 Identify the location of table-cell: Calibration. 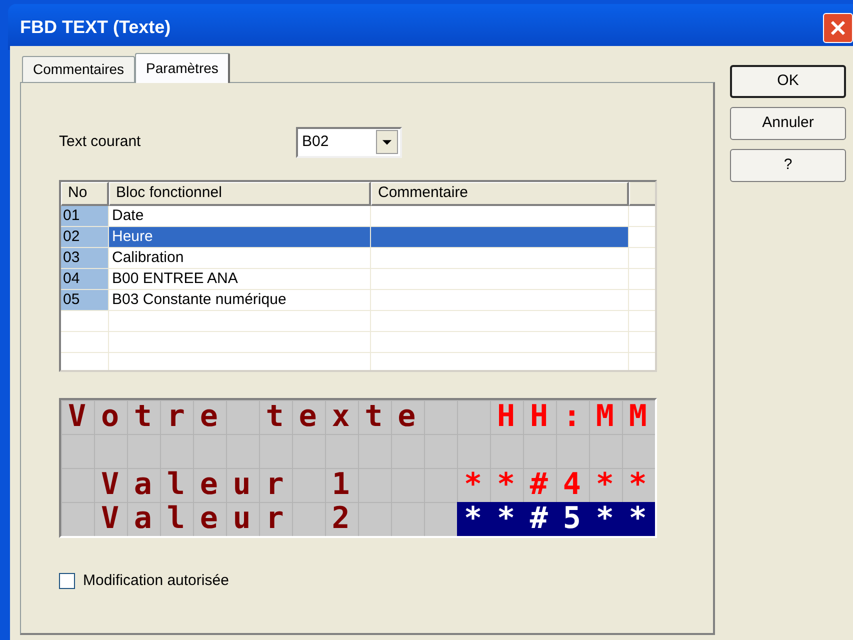
(240, 258).